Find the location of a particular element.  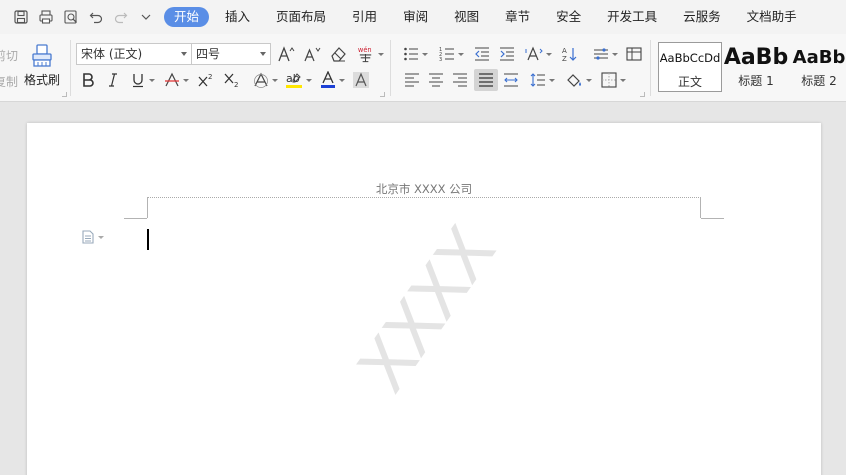

format-painter-button: 格式刷 is located at coordinates (42, 65).